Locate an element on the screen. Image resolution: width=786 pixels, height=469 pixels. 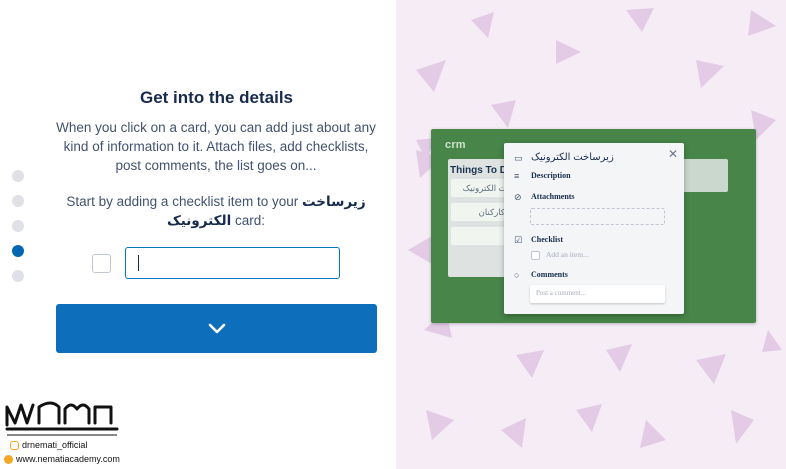
academy-logo is located at coordinates (62, 418).